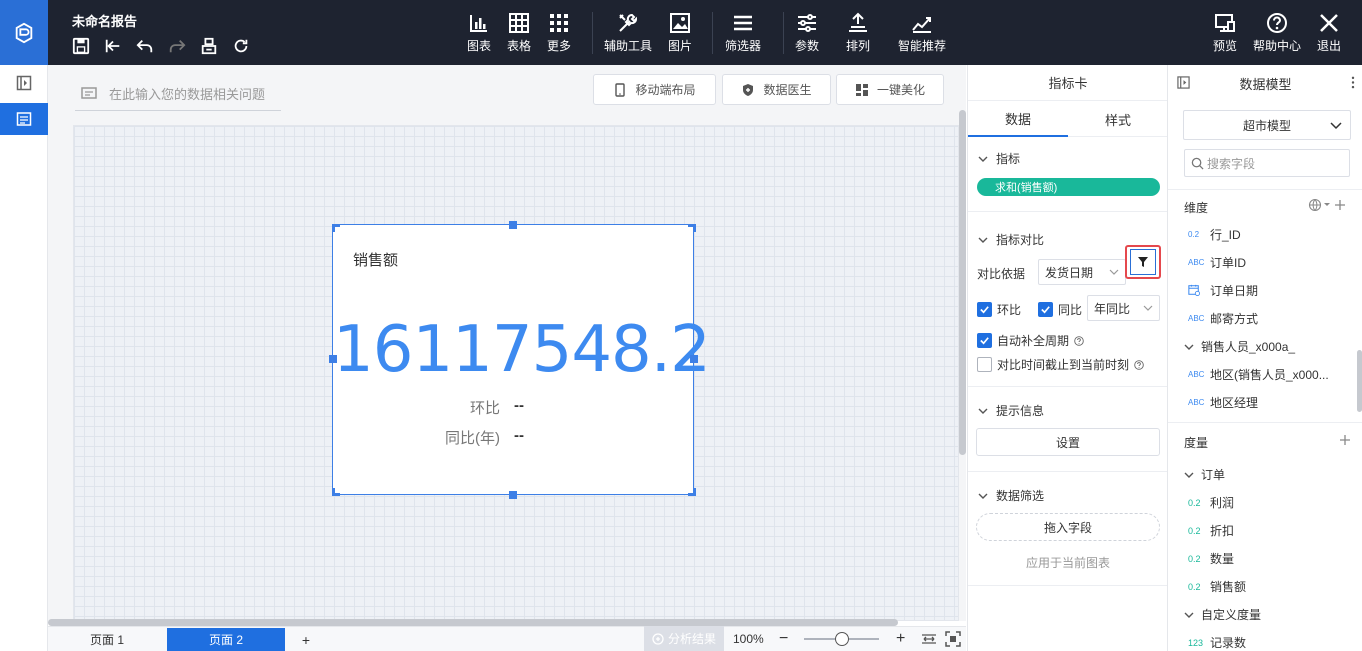 The image size is (1362, 651). I want to click on field-search-input: 搜索字段, so click(1267, 163).